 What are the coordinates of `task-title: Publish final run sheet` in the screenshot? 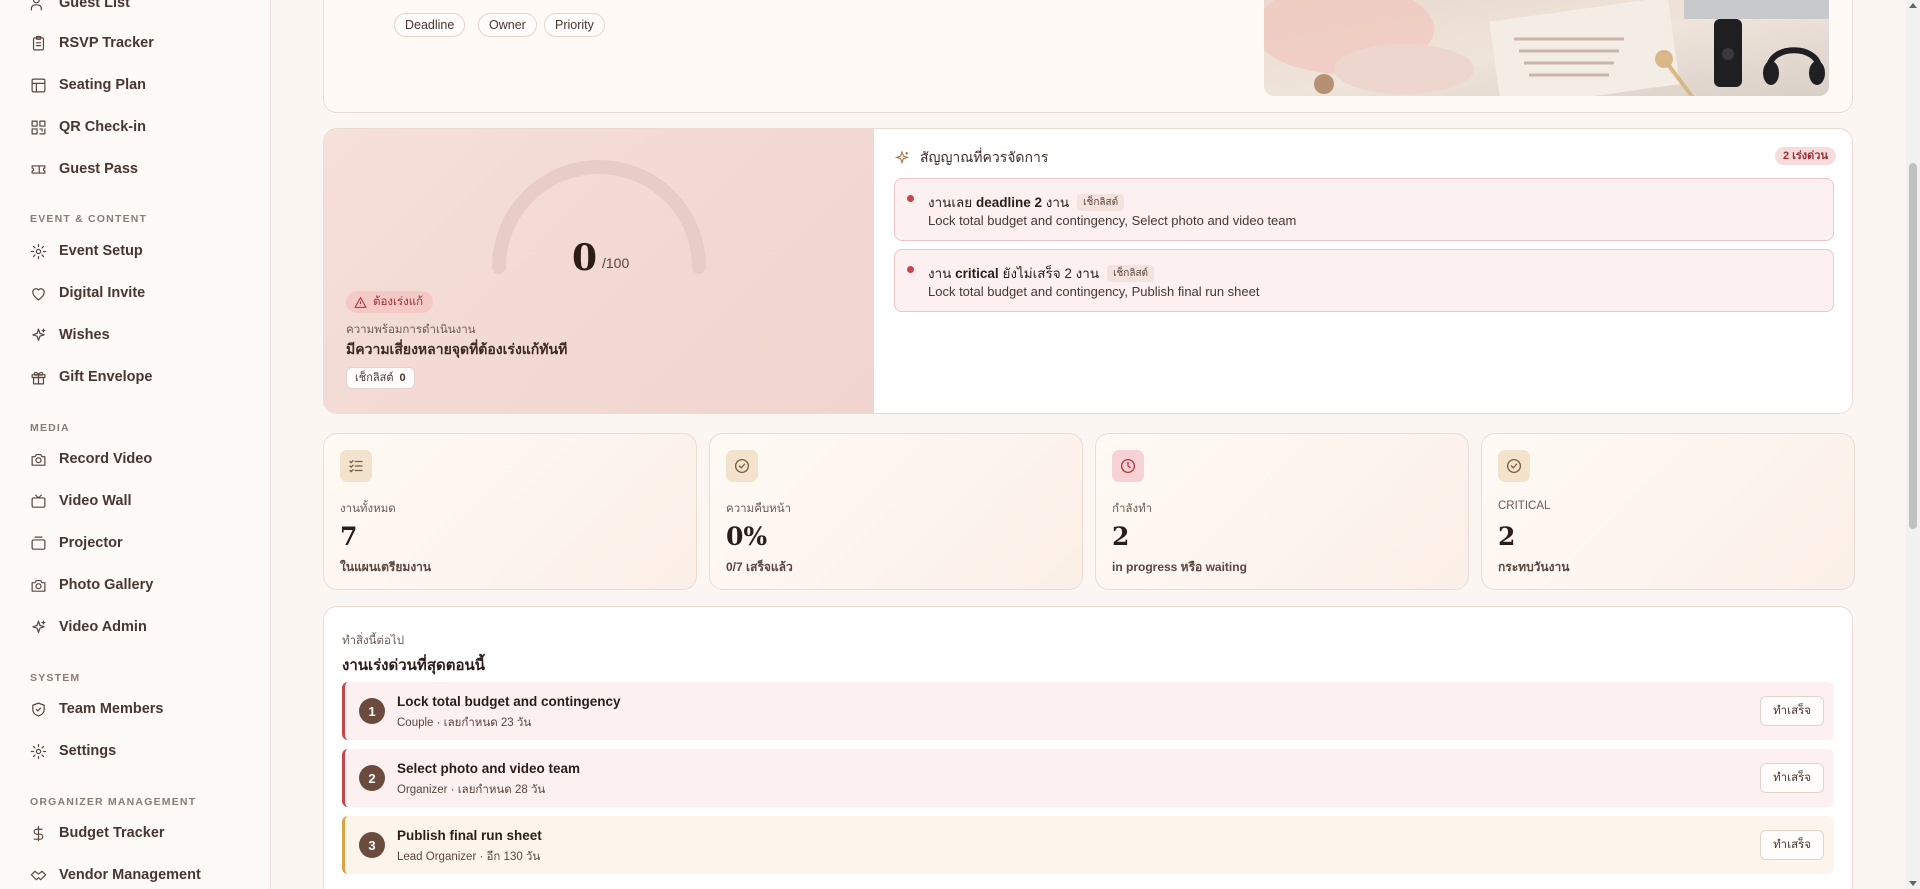 It's located at (469, 835).